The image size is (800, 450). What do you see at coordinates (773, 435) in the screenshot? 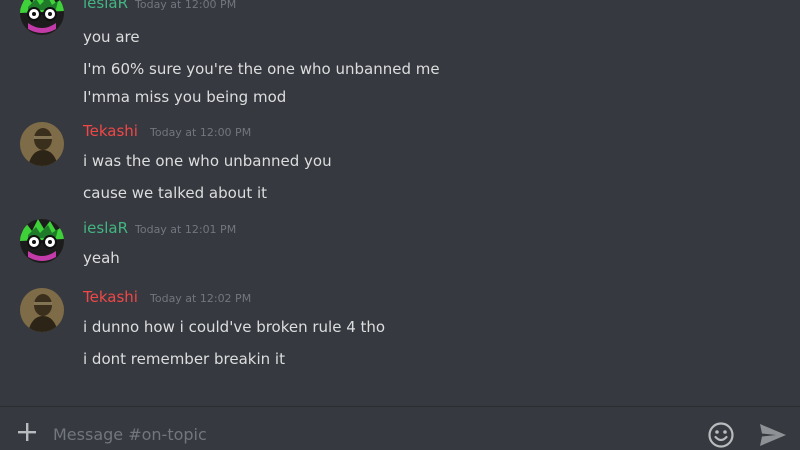
I see `send-icon` at bounding box center [773, 435].